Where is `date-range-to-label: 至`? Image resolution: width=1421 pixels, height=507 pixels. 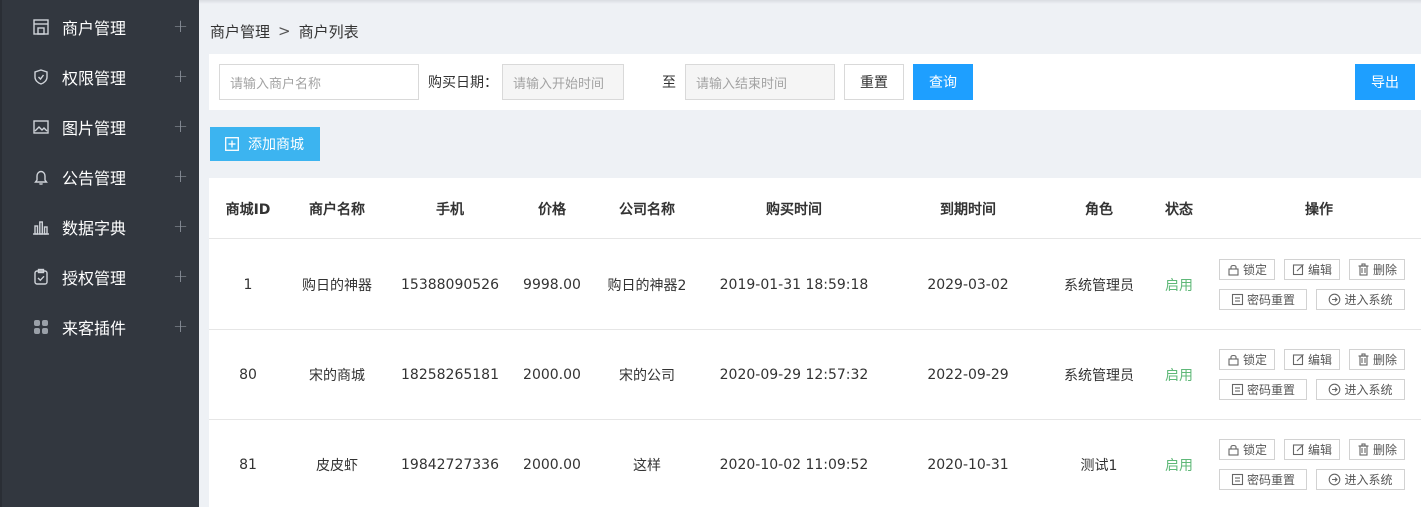
date-range-to-label: 至 is located at coordinates (669, 83).